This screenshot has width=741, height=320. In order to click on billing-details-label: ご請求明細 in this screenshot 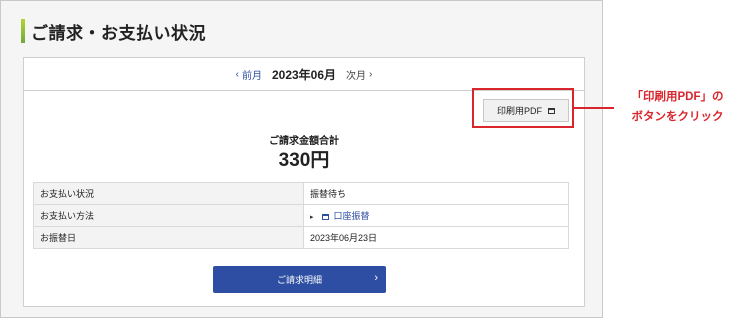, I will do `click(299, 280)`.